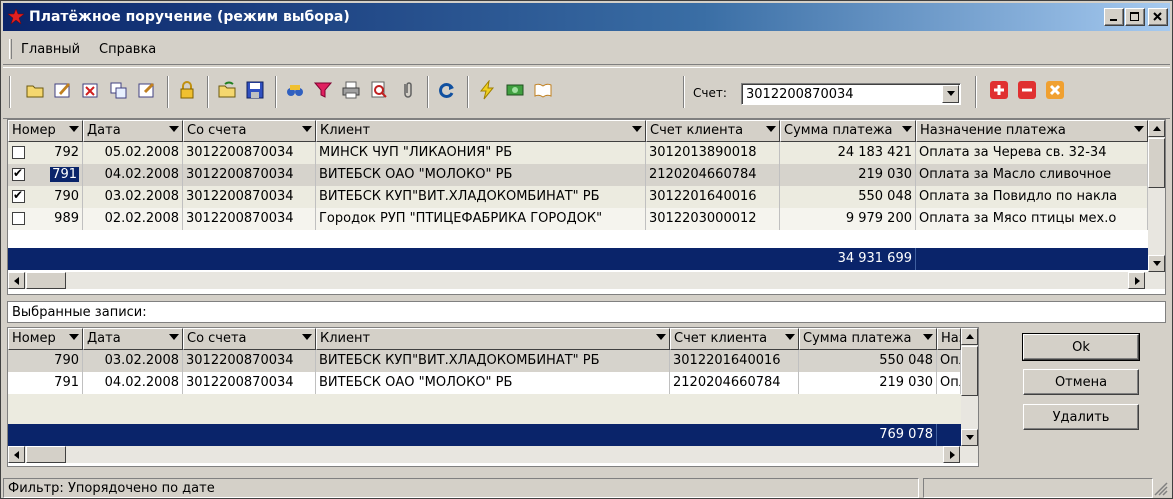 This screenshot has height=499, width=1173. What do you see at coordinates (120, 91) in the screenshot?
I see `copy-record-icon` at bounding box center [120, 91].